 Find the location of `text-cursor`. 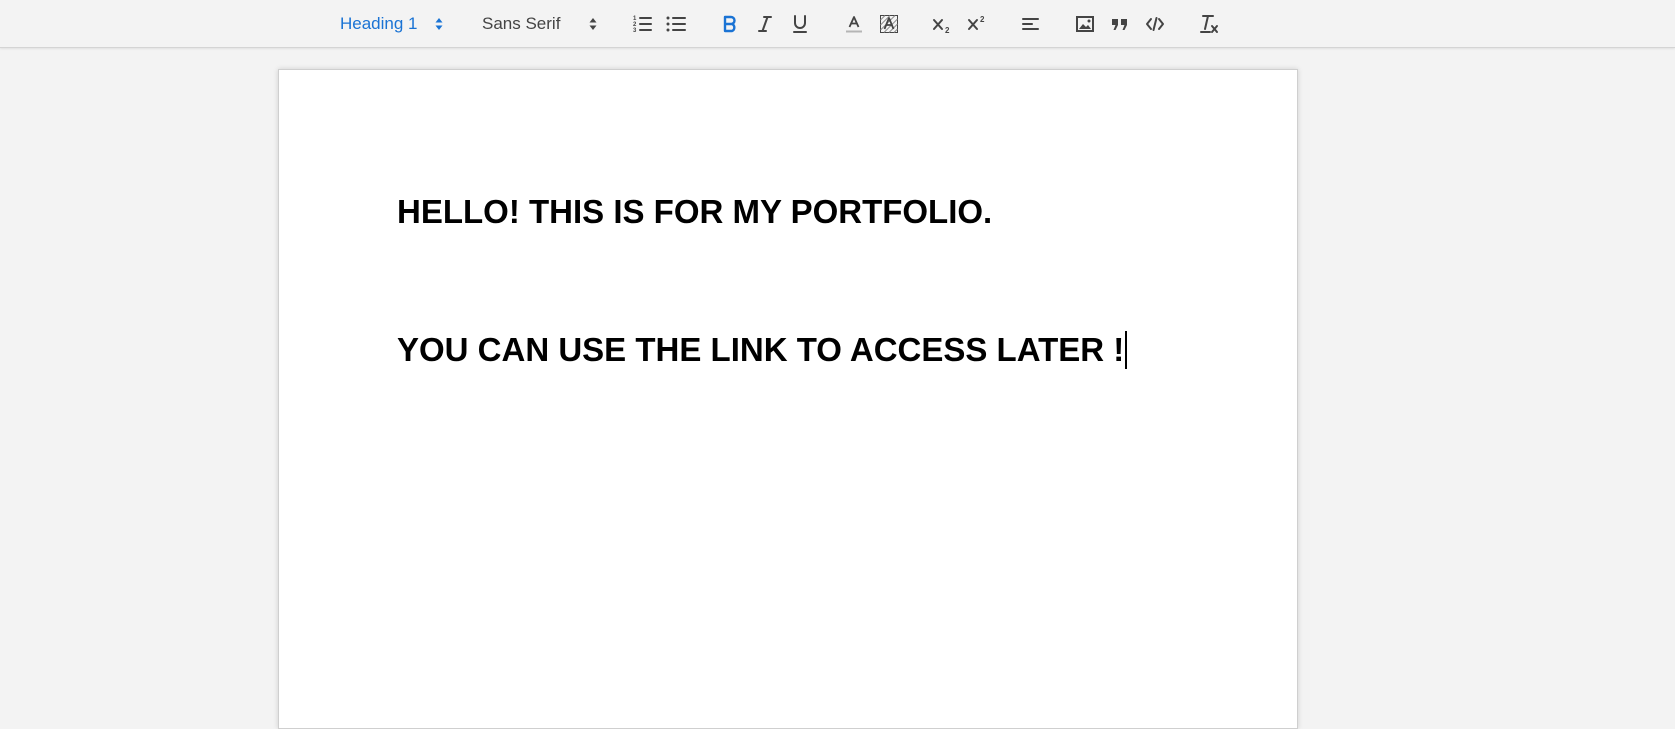

text-cursor is located at coordinates (1126, 350).